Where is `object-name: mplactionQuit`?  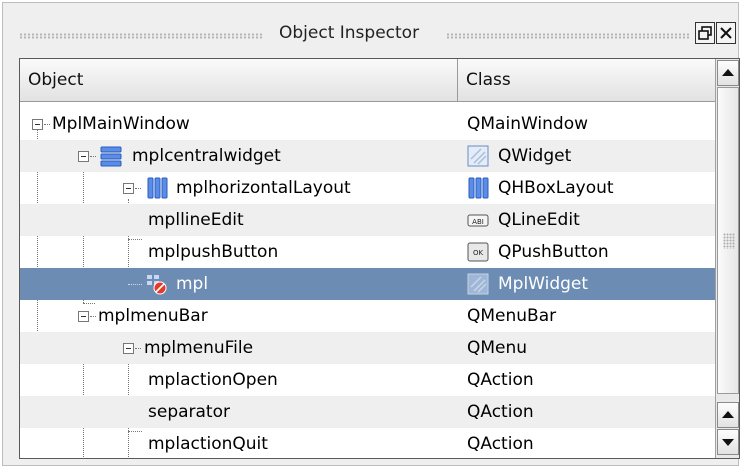
object-name: mplactionQuit is located at coordinates (208, 444).